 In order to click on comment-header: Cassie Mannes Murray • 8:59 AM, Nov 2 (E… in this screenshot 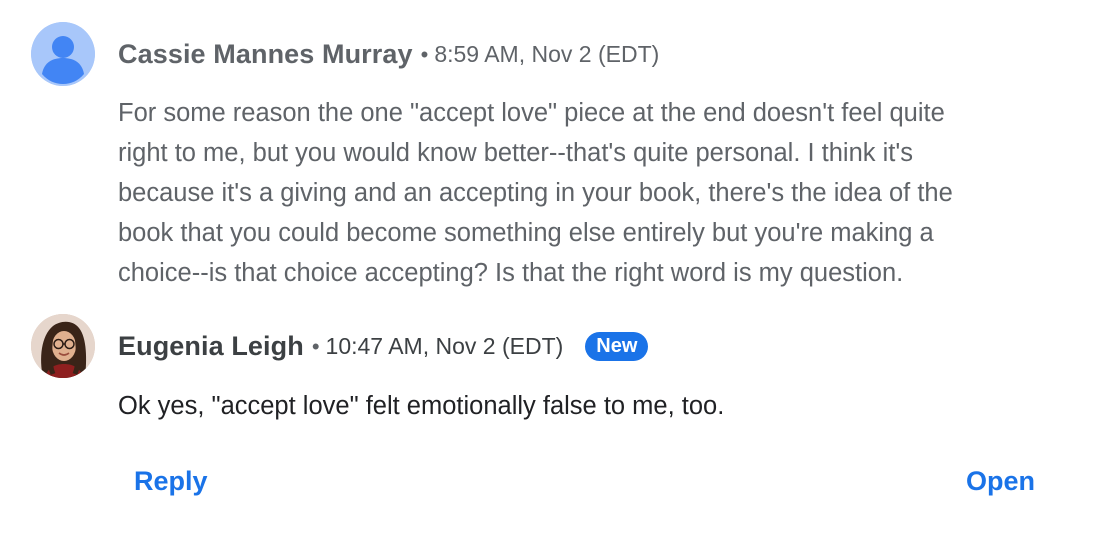, I will do `click(388, 54)`.